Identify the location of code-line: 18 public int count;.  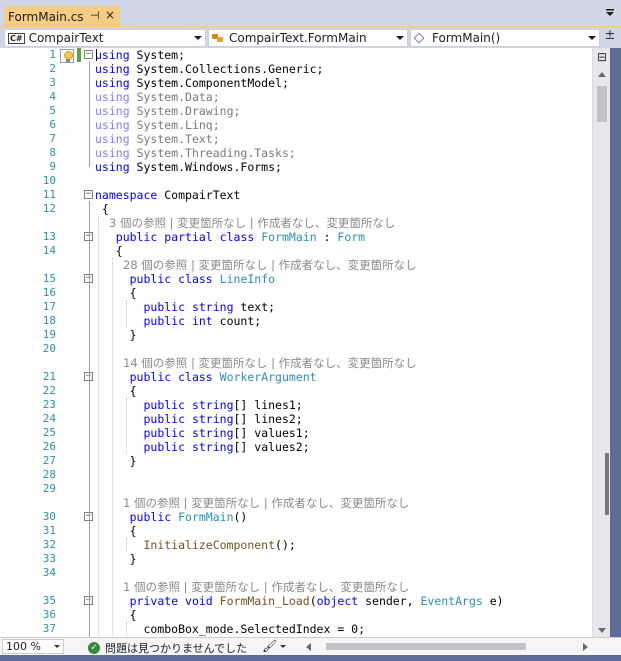
(302, 321).